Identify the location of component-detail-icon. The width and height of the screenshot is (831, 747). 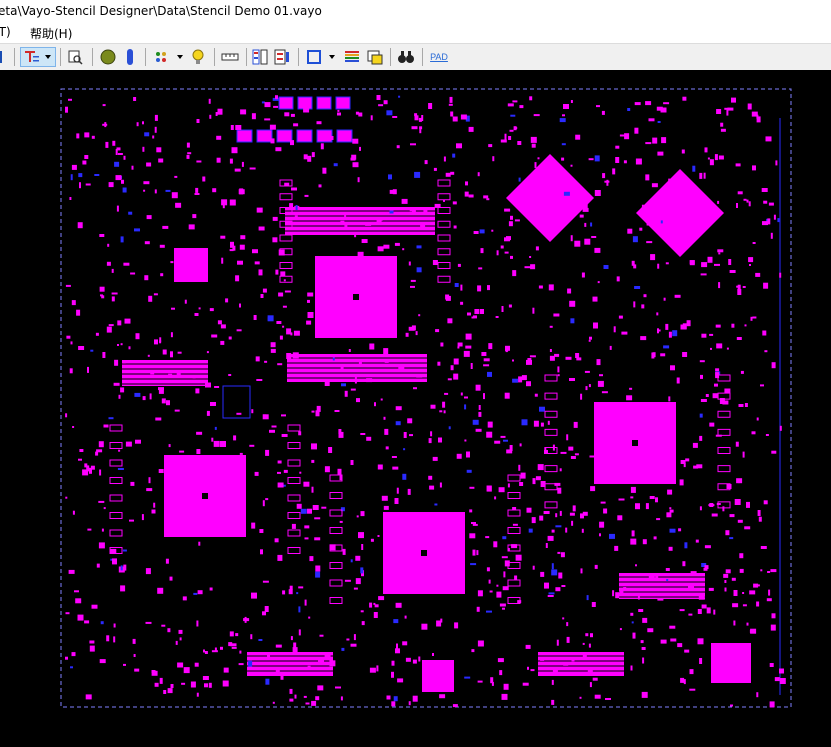
(281, 57).